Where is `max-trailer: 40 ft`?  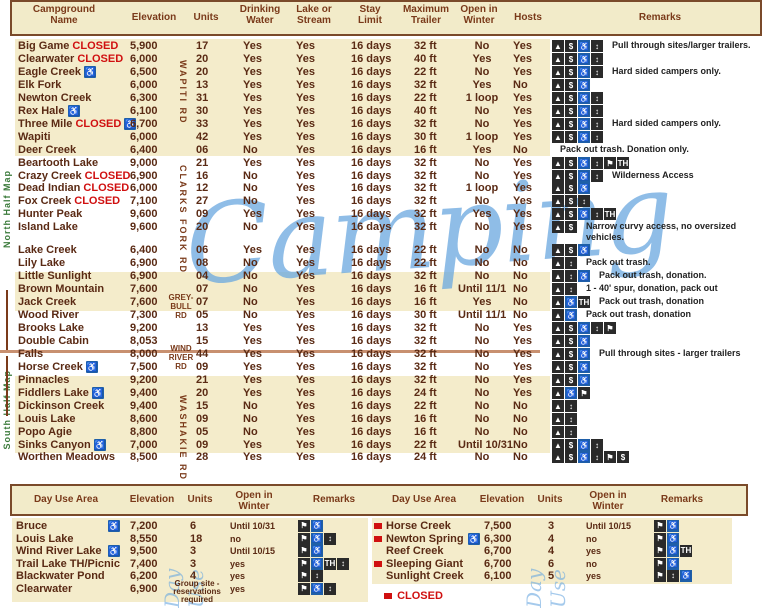 max-trailer: 40 ft is located at coordinates (425, 110).